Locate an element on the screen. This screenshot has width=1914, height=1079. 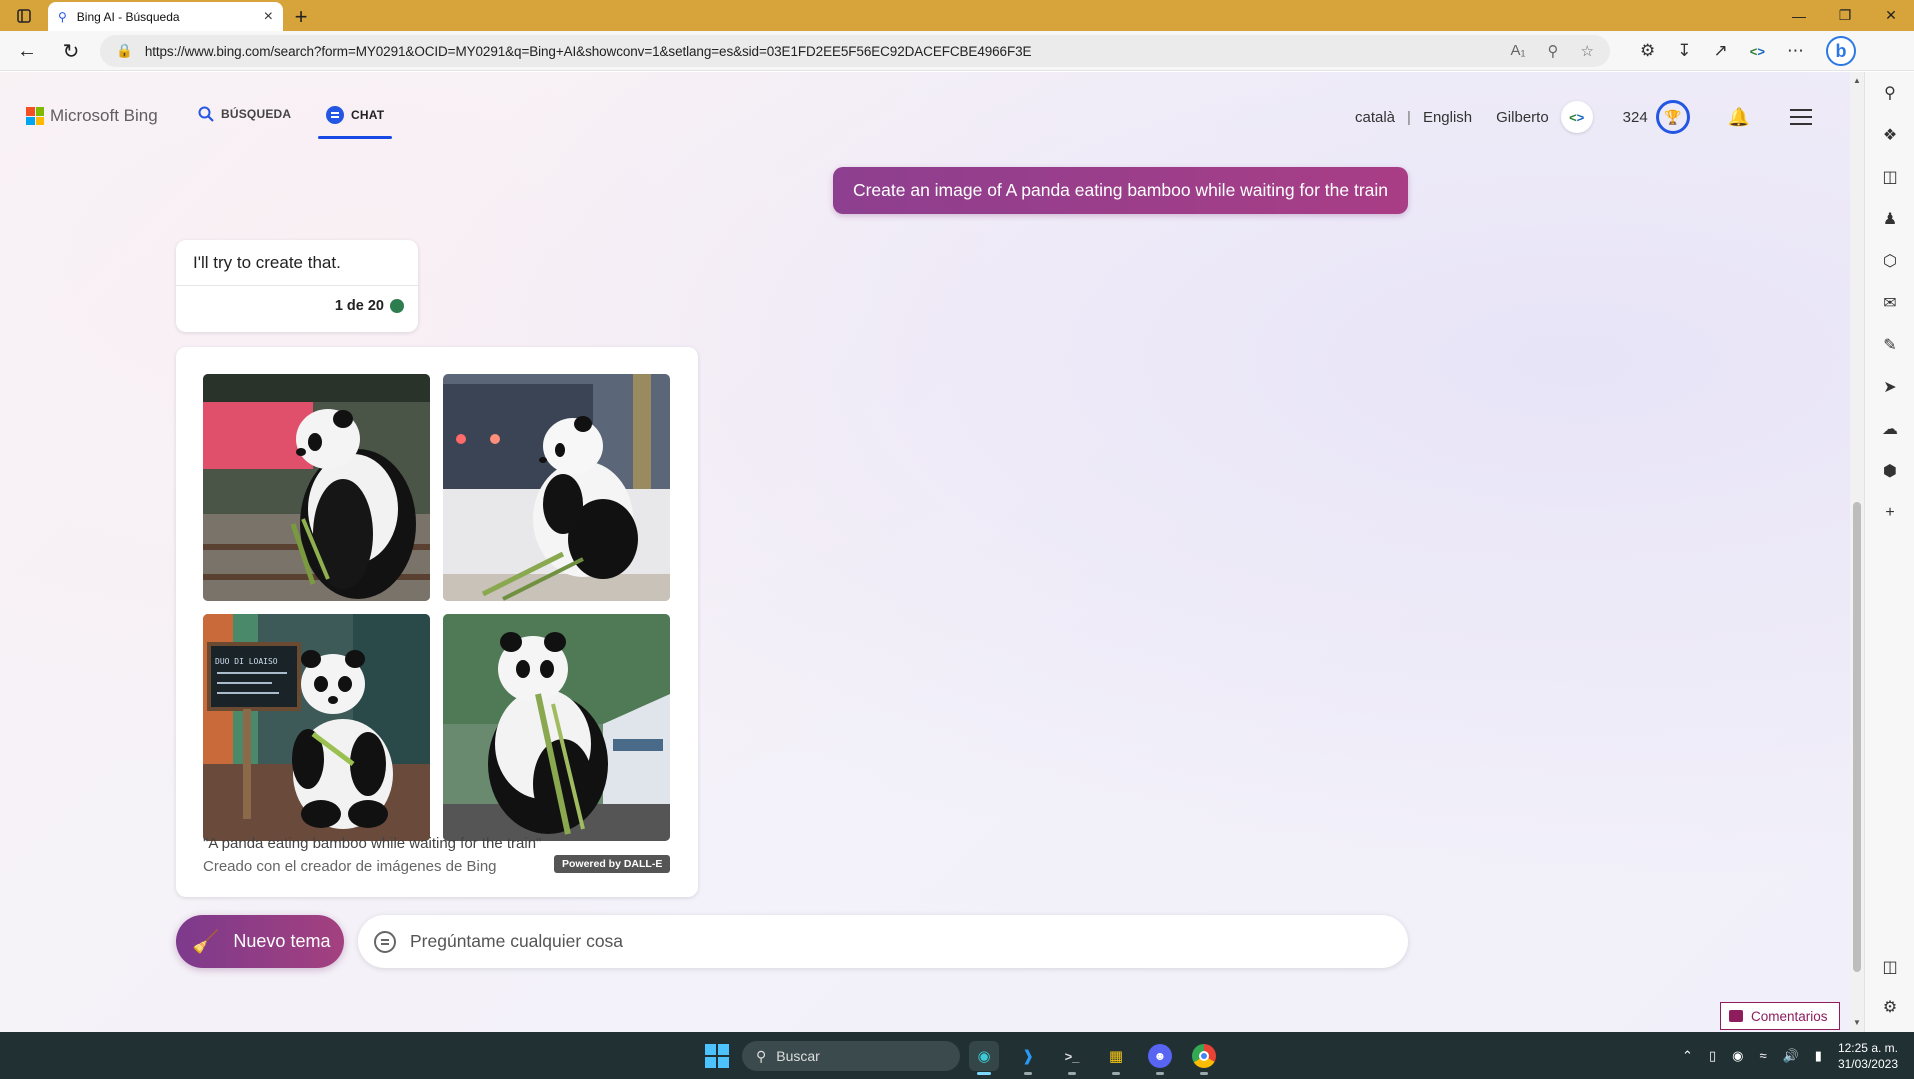
wifi-icon: ≈ is located at coordinates (1762, 1055).